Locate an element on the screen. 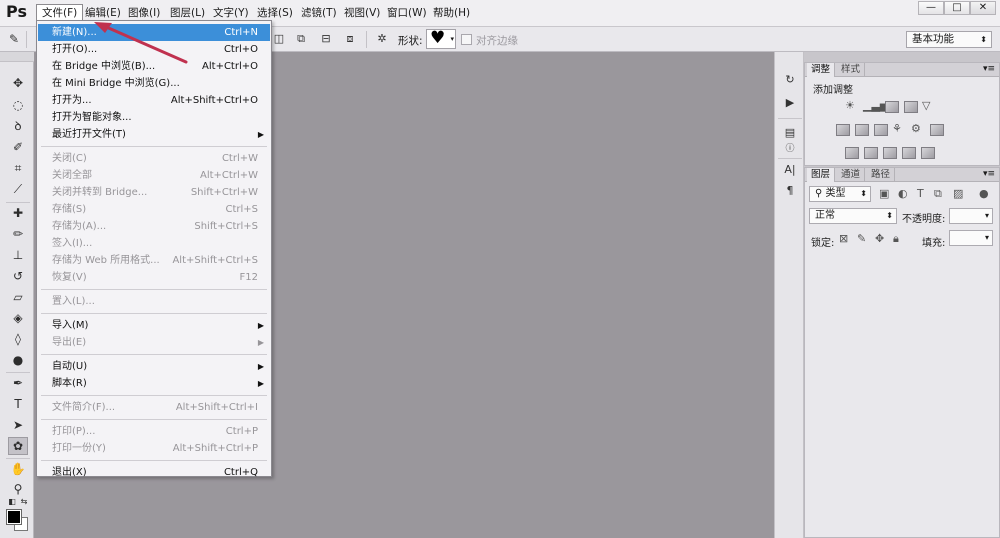  tab-layers: 图层 is located at coordinates (821, 175).